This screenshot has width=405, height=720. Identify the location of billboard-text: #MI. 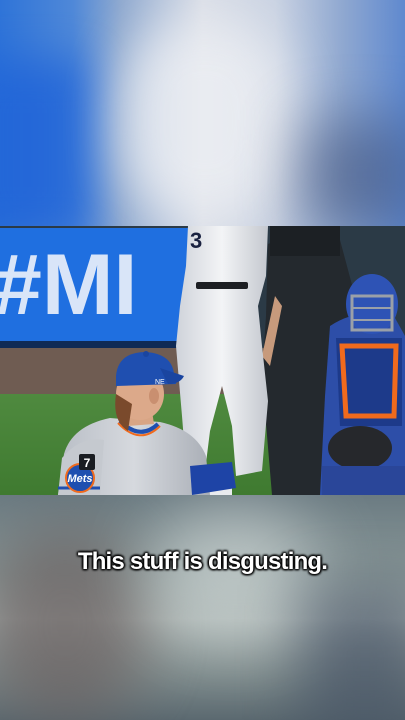
(68, 285).